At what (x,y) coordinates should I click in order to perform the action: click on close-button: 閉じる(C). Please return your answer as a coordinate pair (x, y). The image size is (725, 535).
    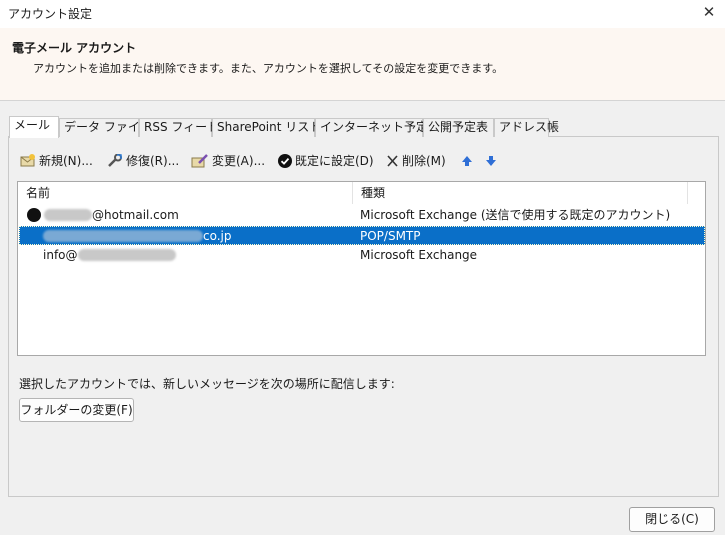
    Looking at the image, I should click on (672, 519).